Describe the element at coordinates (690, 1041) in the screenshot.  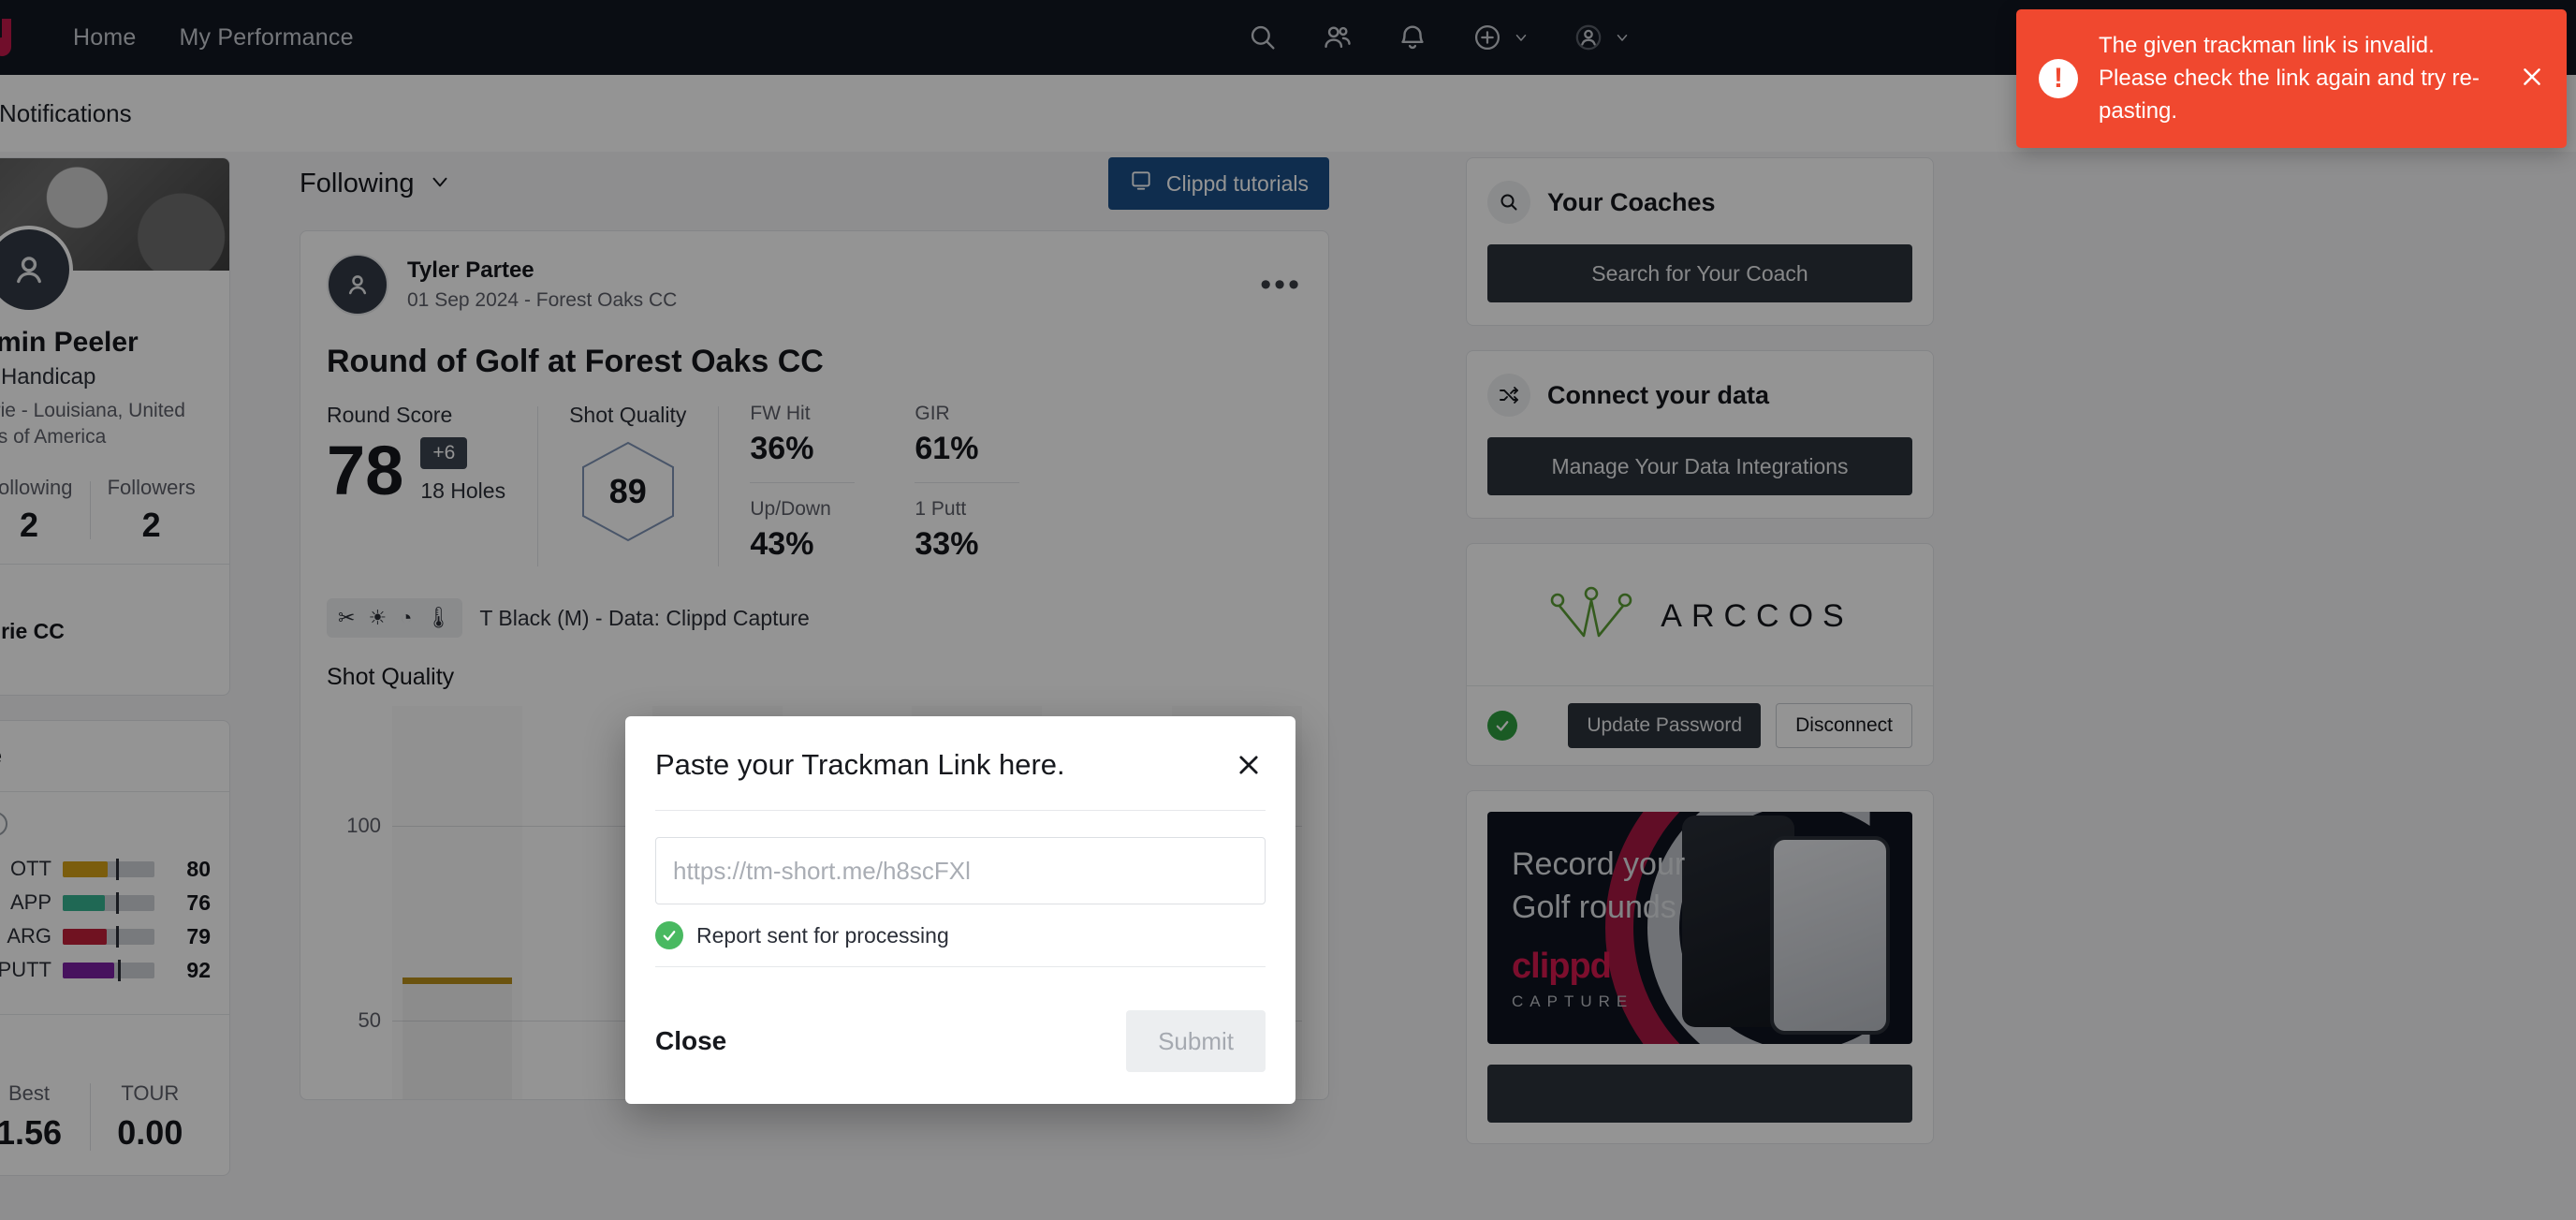
I see `close-button: Close` at that location.